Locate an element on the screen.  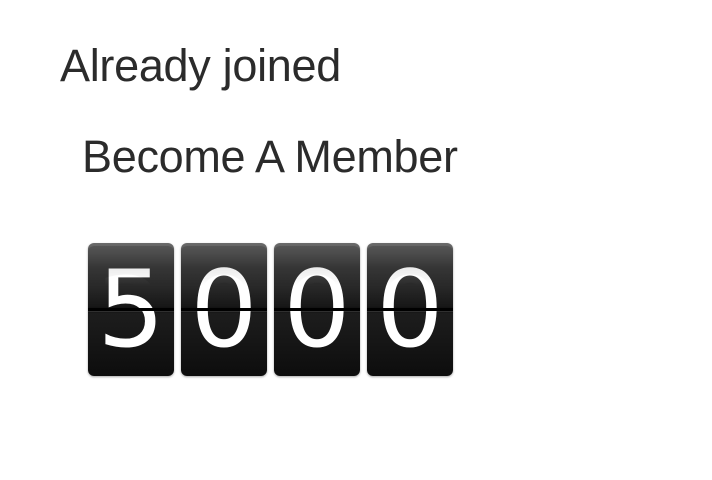
become-member-heading: Become A Member is located at coordinates (270, 156).